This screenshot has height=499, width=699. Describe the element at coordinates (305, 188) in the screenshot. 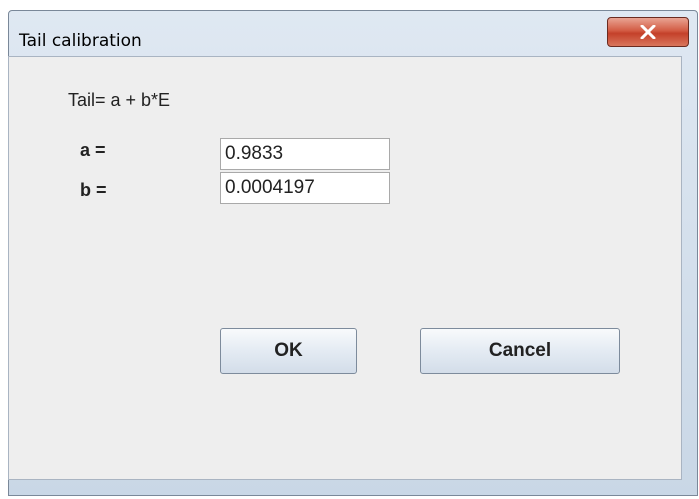

I see `b-input` at that location.